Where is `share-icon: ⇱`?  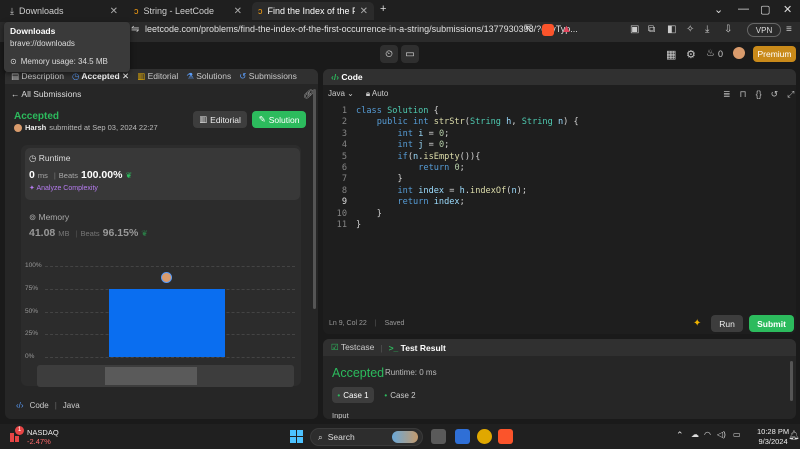 share-icon: ⇱ is located at coordinates (528, 29).